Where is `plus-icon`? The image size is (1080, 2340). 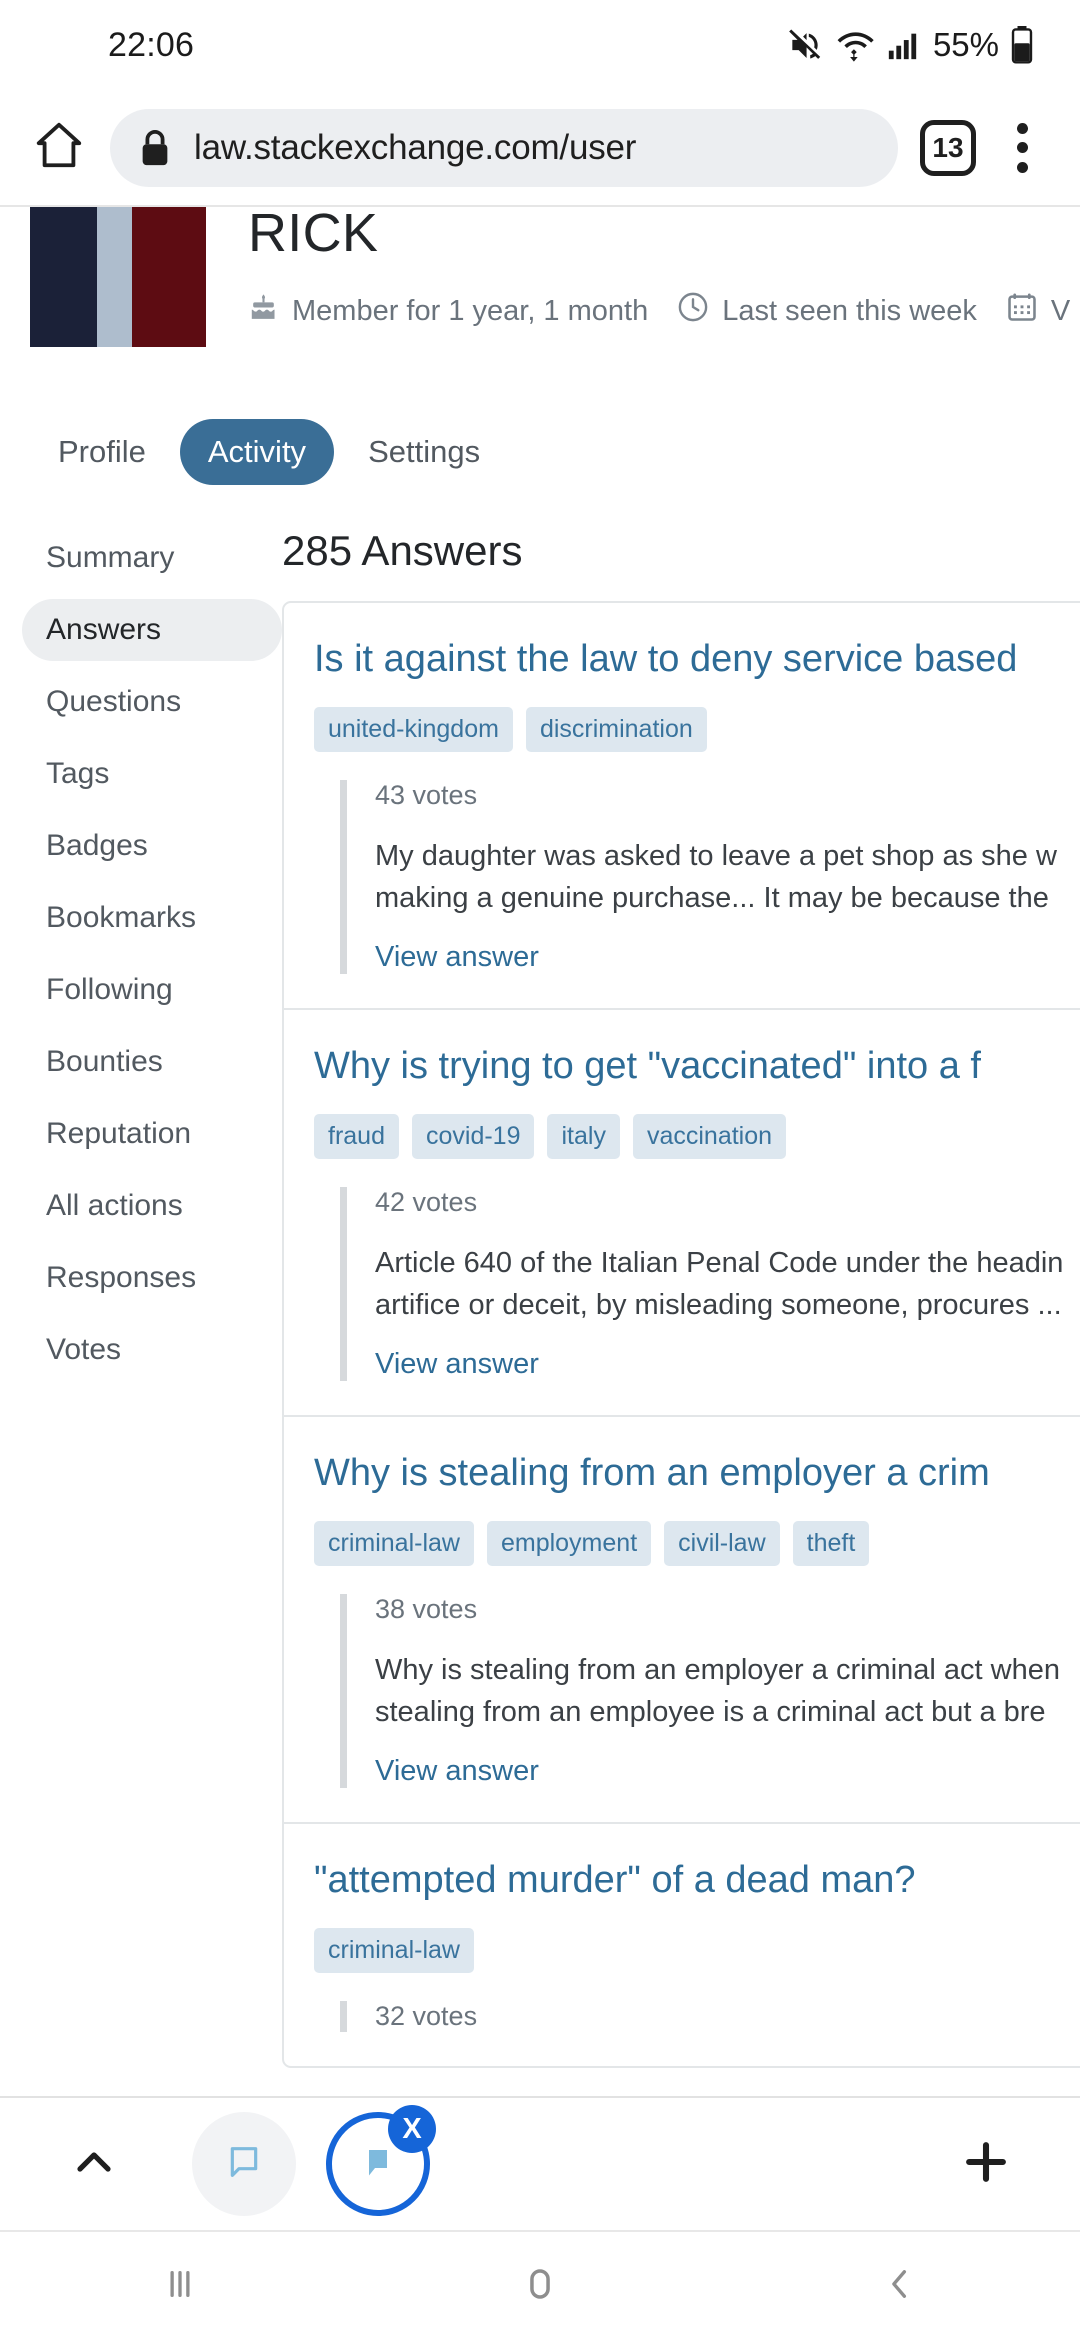 plus-icon is located at coordinates (986, 2164).